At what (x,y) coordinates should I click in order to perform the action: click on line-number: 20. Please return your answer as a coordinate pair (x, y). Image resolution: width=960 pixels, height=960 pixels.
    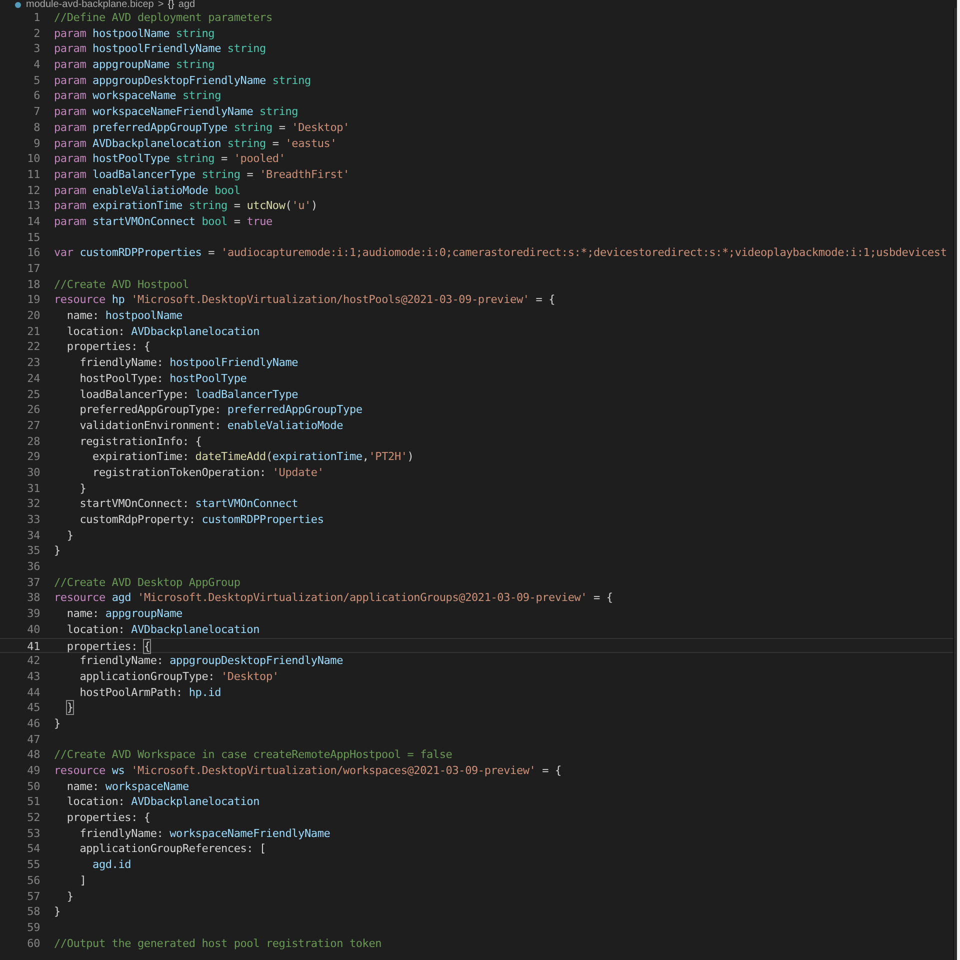
    Looking at the image, I should click on (33, 316).